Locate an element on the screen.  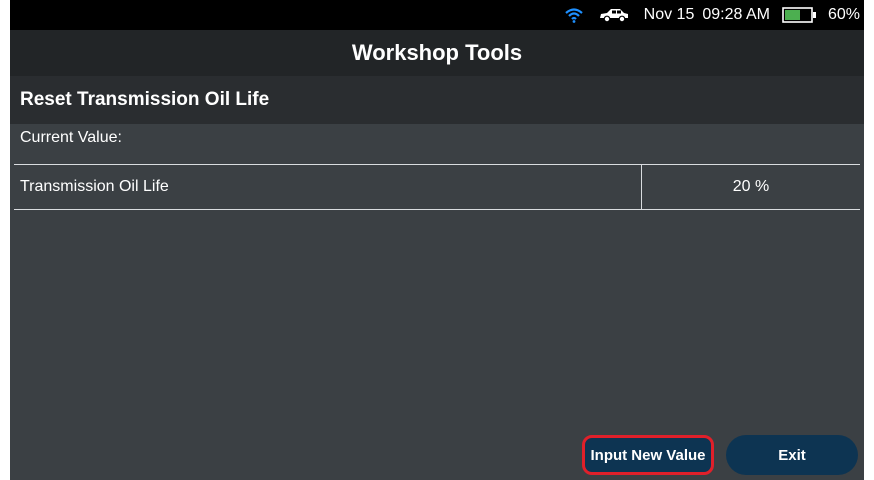
table-row: Transmission Oil Life 20 % is located at coordinates (437, 187).